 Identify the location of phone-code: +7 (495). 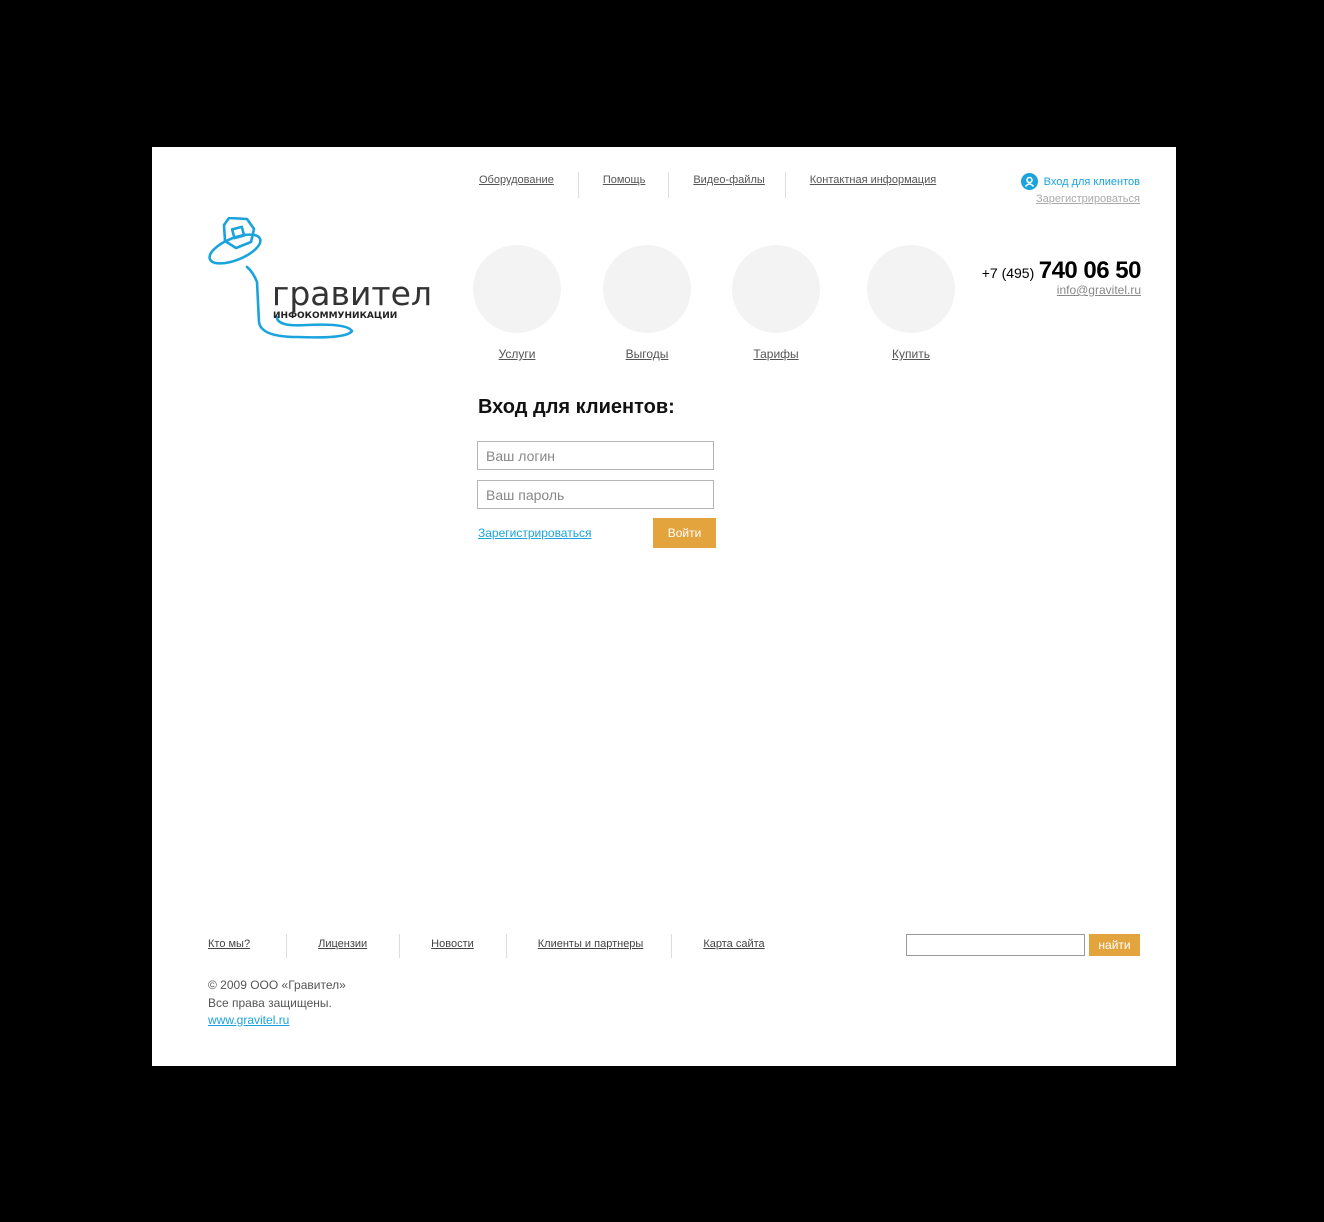
(1008, 273).